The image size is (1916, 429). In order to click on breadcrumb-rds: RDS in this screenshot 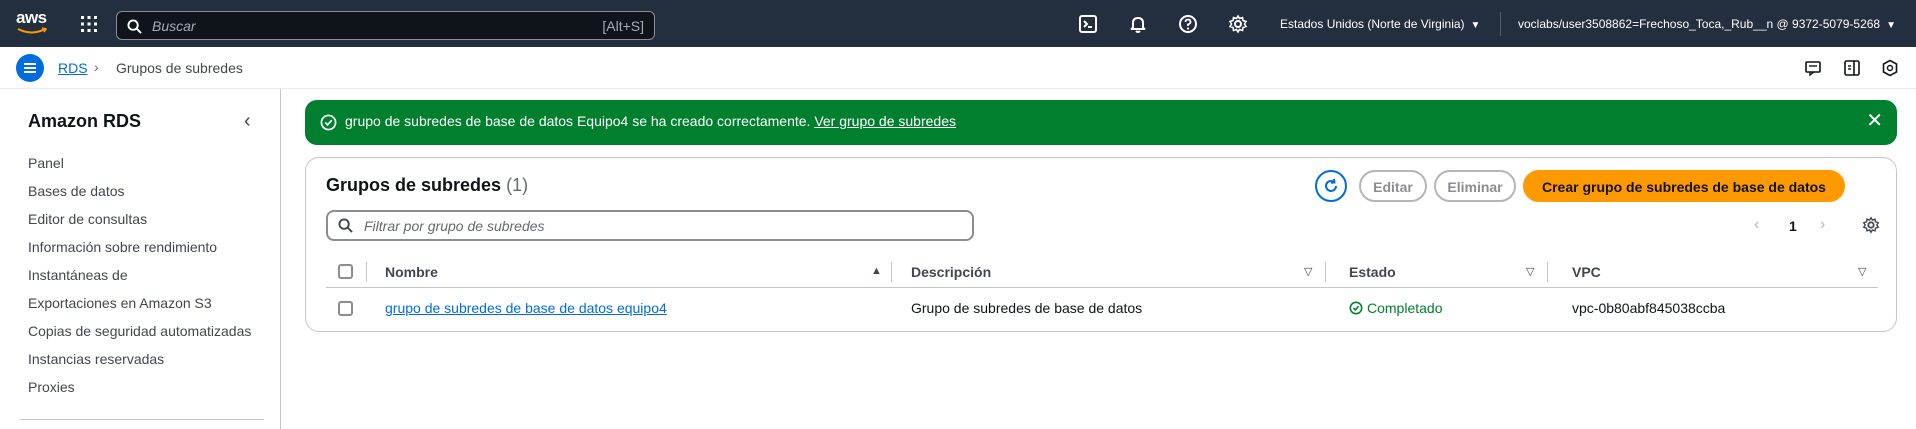, I will do `click(73, 68)`.